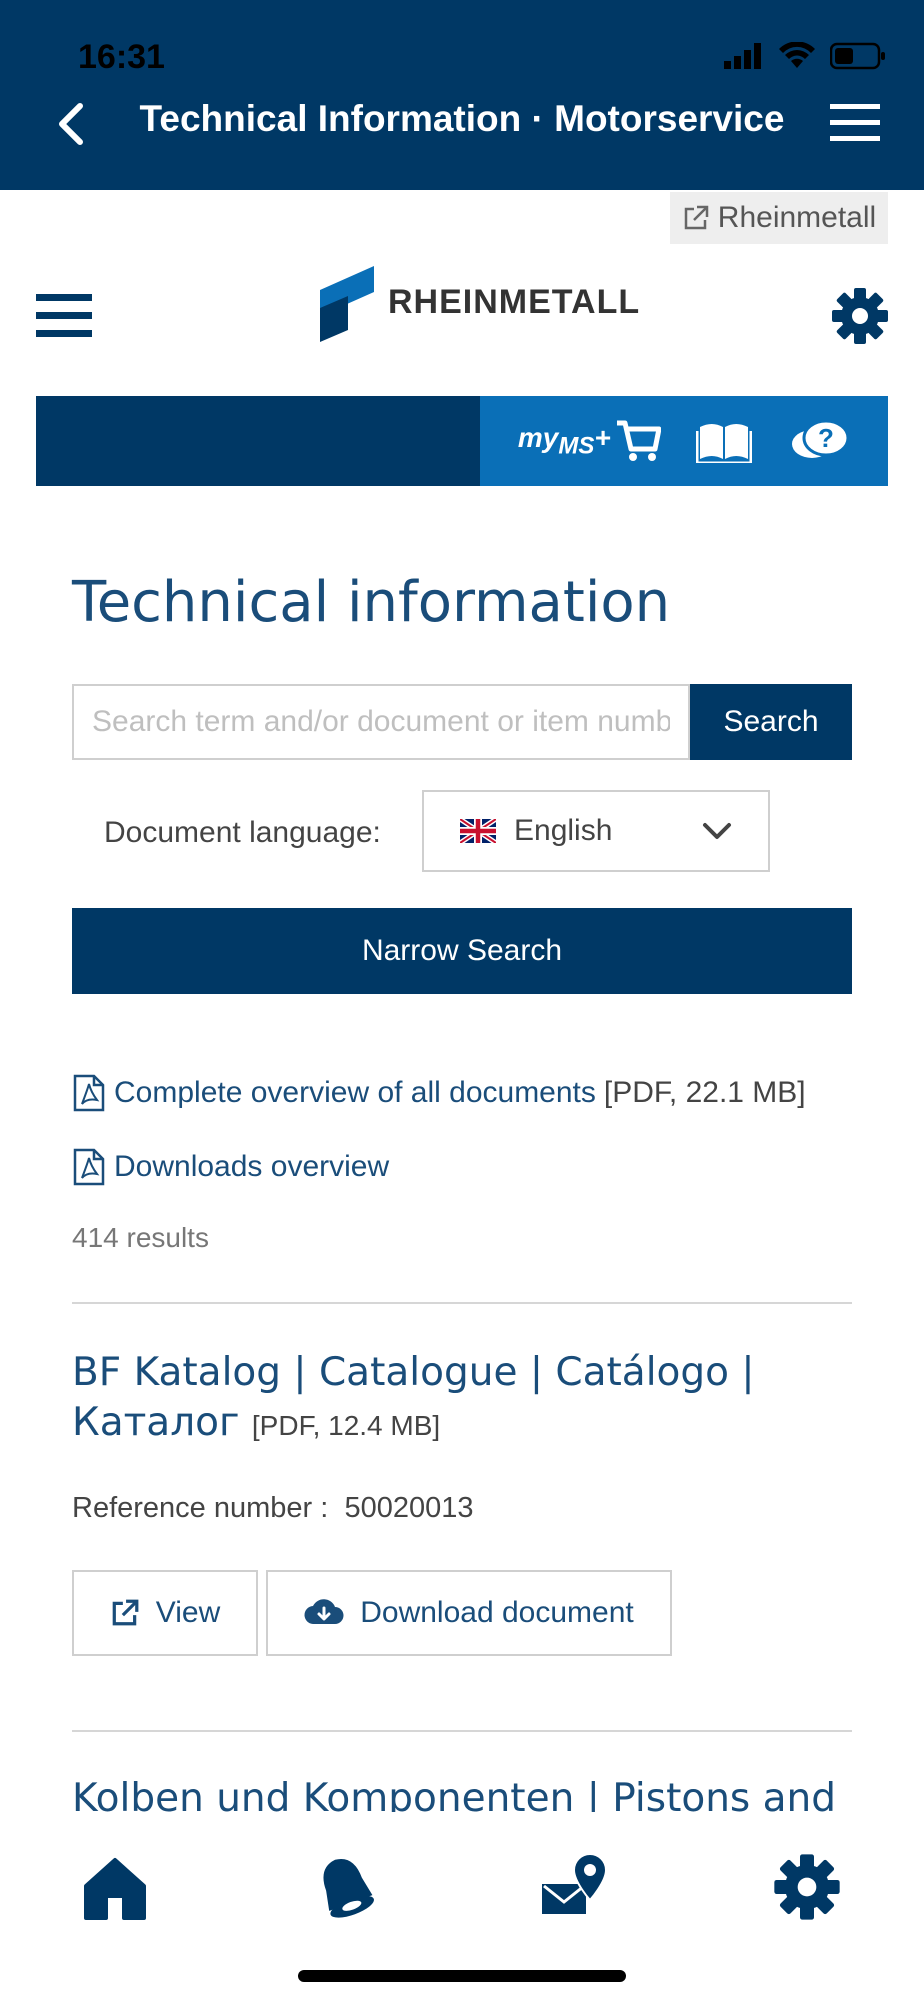 The width and height of the screenshot is (924, 2000). I want to click on myms-logo: myMS+, so click(564, 440).